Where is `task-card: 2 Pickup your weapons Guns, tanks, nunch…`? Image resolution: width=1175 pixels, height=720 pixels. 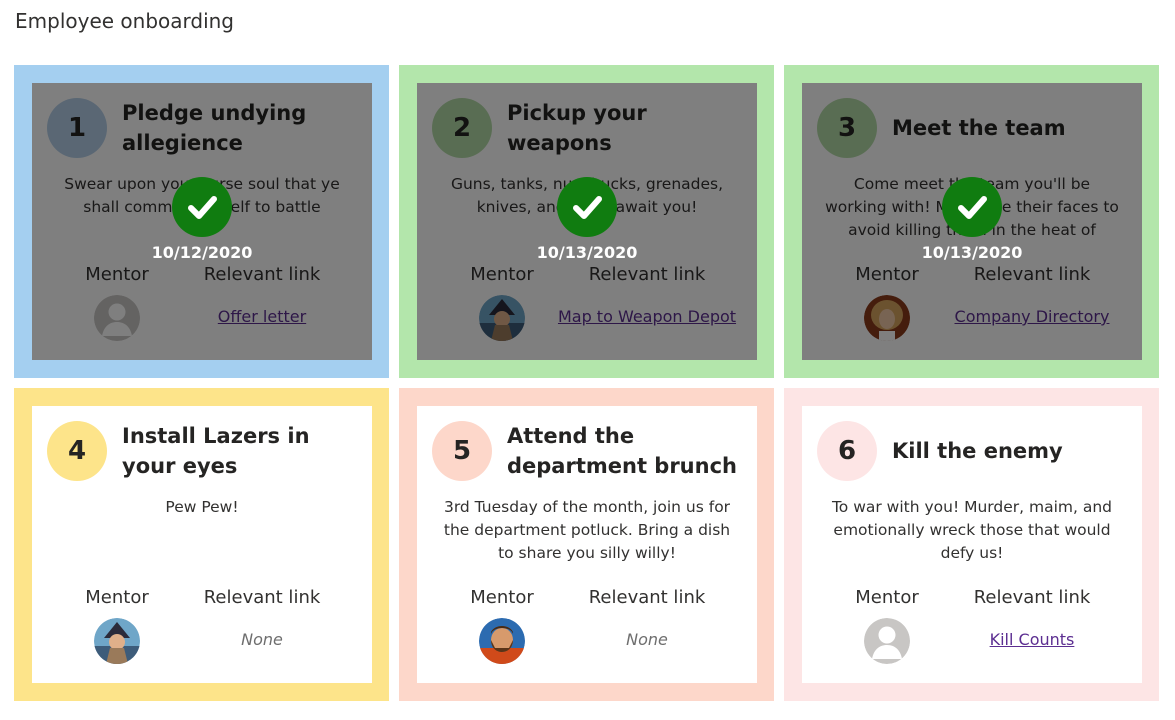 task-card: 2 Pickup your weapons Guns, tanks, nunch… is located at coordinates (586, 221).